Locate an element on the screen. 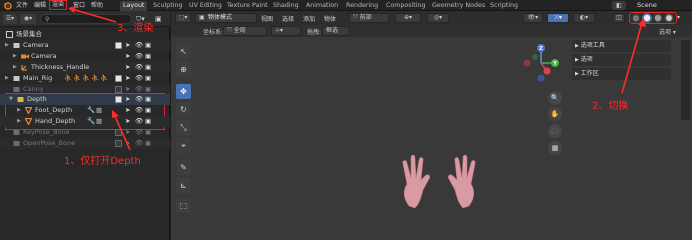 This screenshot has height=240, width=692. add-cube-tool-icon: ⬚ is located at coordinates (183, 205).